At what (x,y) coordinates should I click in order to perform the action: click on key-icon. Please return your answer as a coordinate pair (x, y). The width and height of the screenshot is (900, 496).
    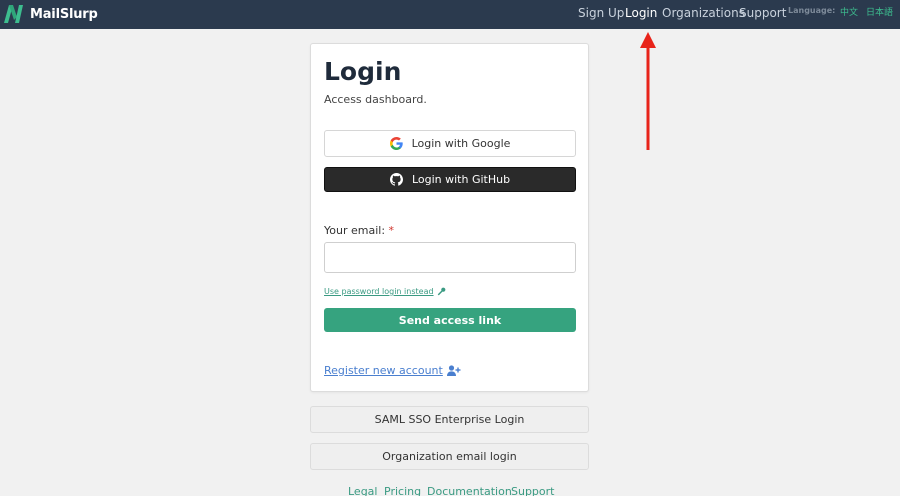
    Looking at the image, I should click on (441, 291).